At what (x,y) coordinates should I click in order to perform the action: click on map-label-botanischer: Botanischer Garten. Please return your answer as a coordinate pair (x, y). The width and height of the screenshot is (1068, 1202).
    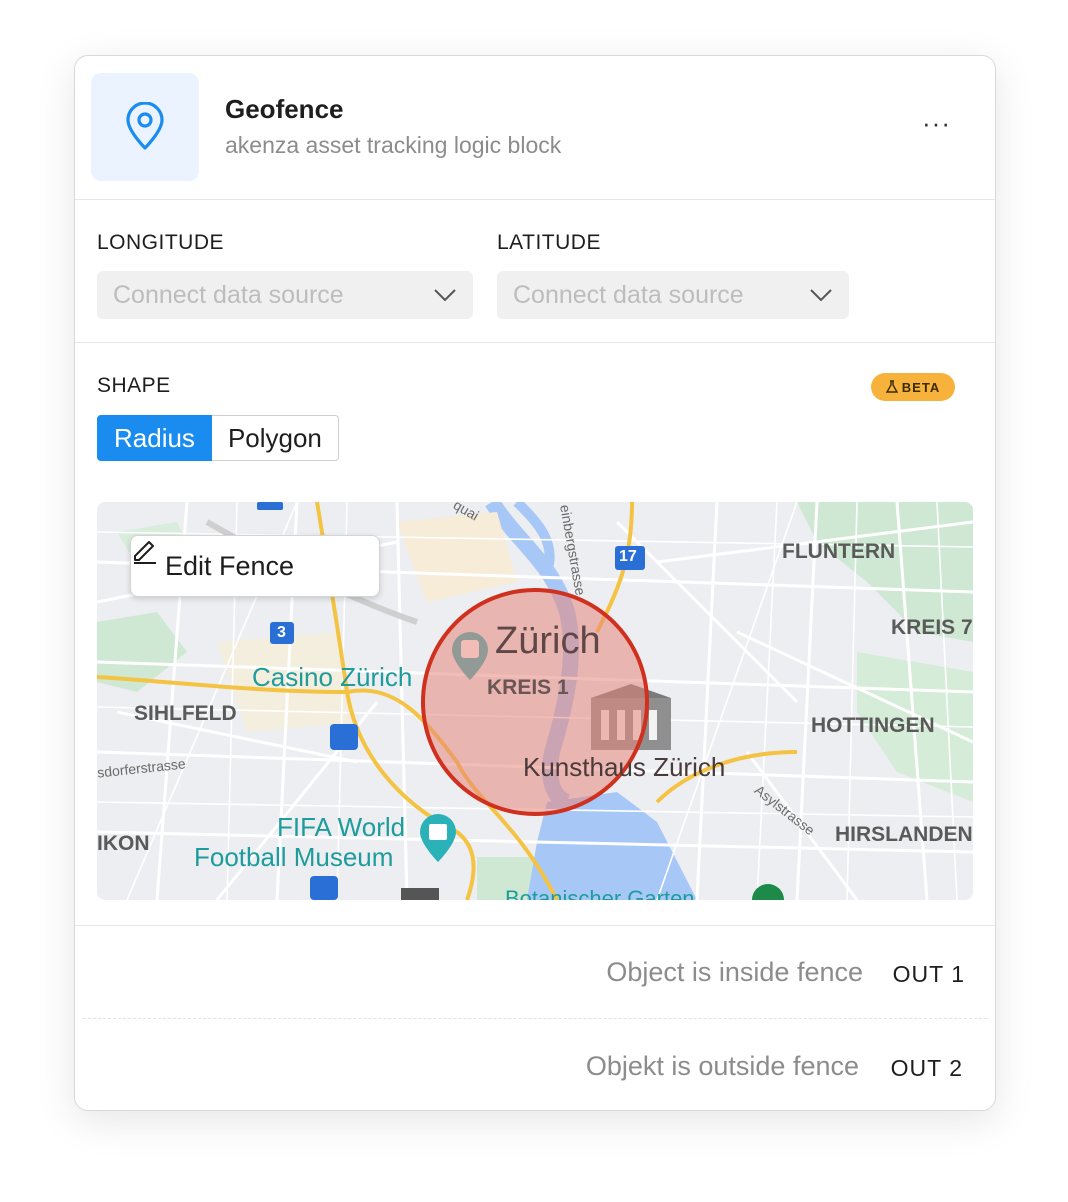
    Looking at the image, I should click on (600, 893).